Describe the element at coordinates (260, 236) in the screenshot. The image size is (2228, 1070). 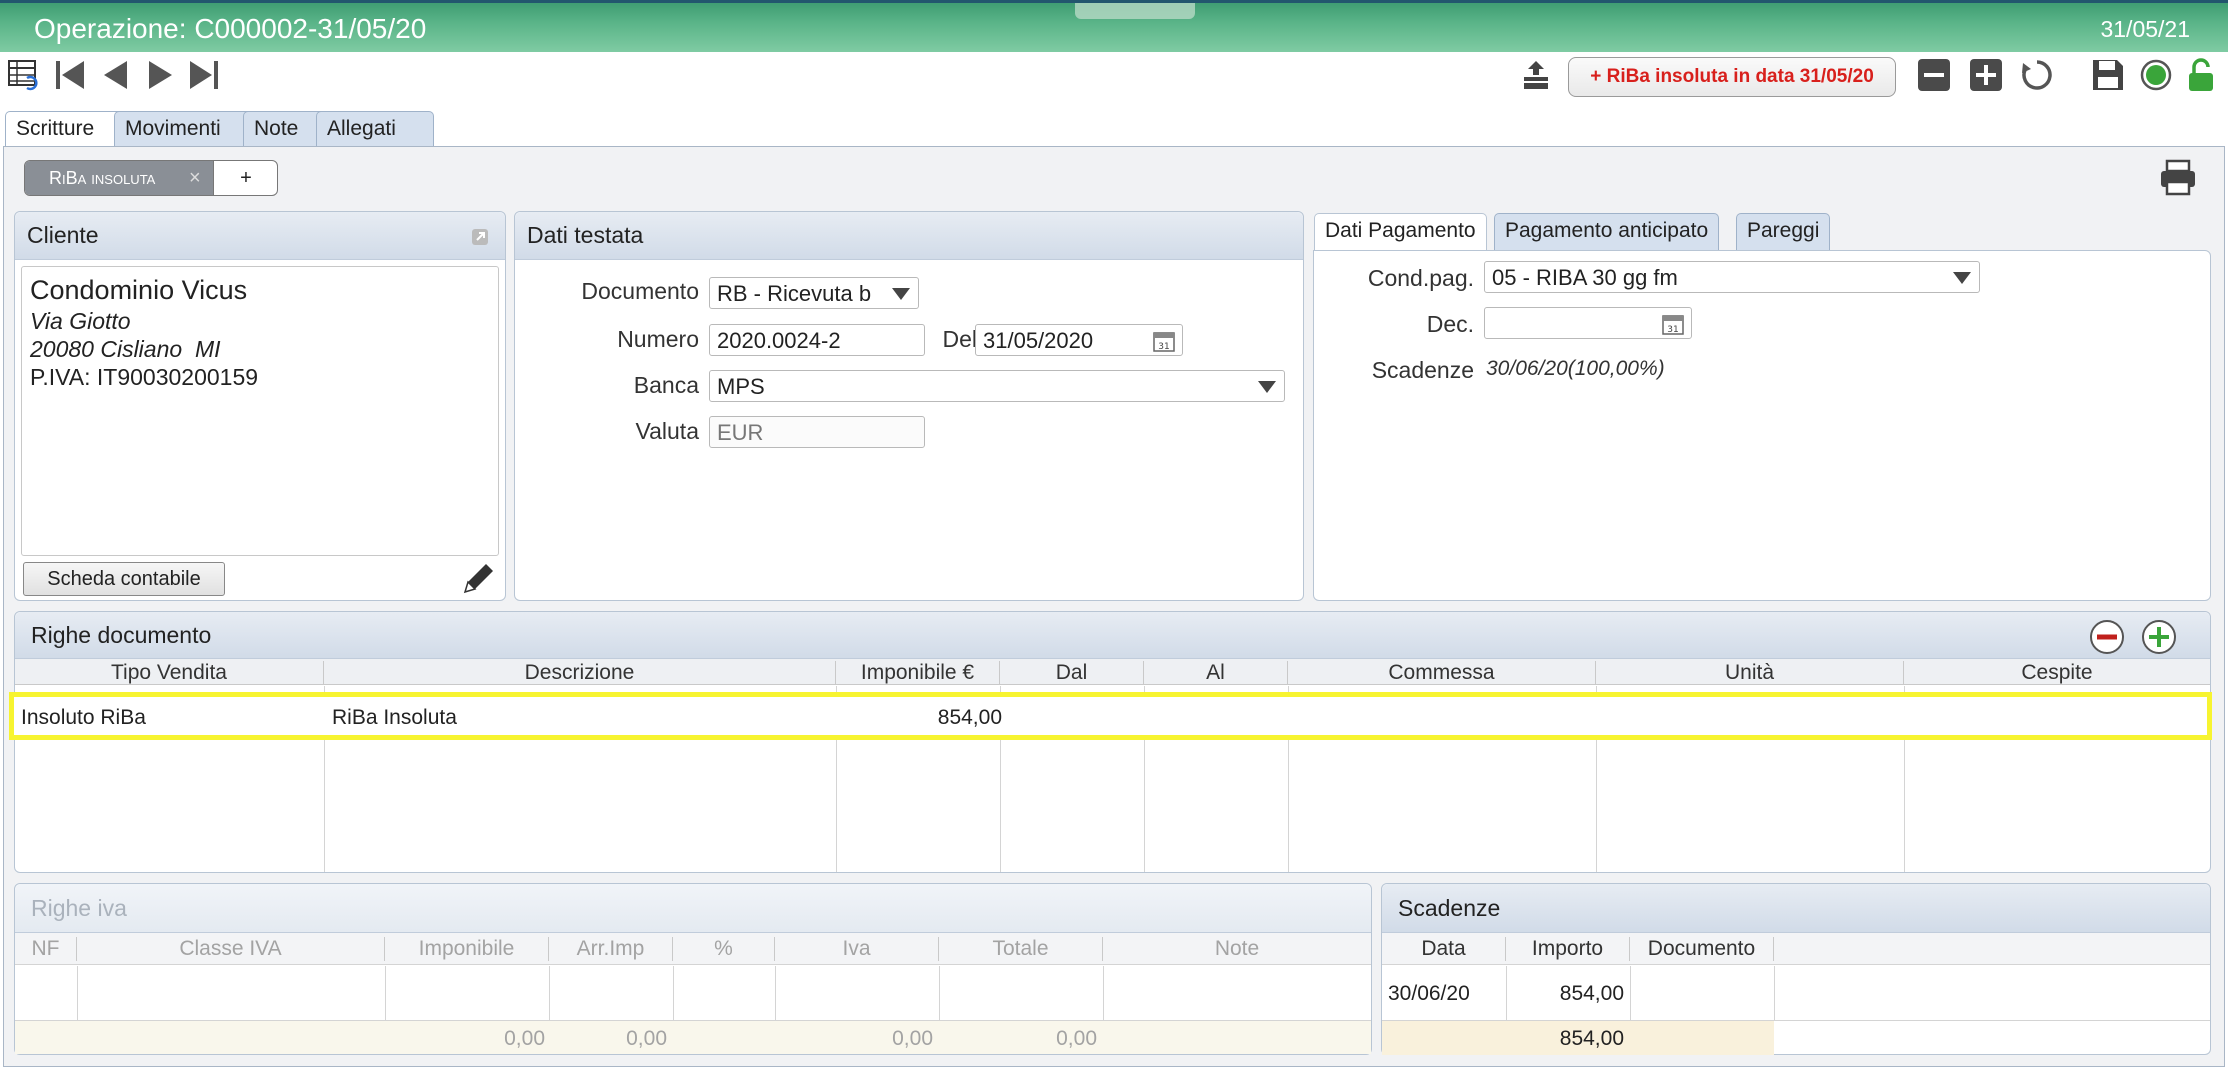
I see `cliente-title: Cliente` at that location.